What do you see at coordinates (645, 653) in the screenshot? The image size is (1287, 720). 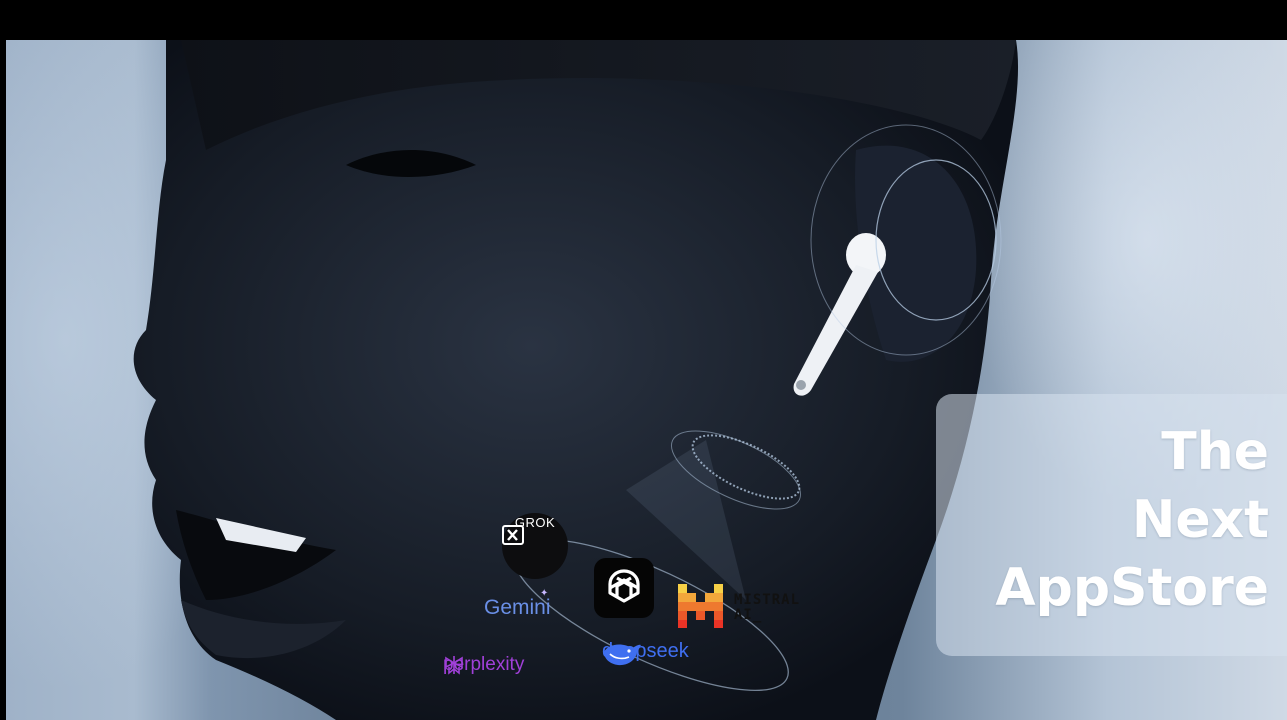 I see `deepseek-logo: deepseek` at bounding box center [645, 653].